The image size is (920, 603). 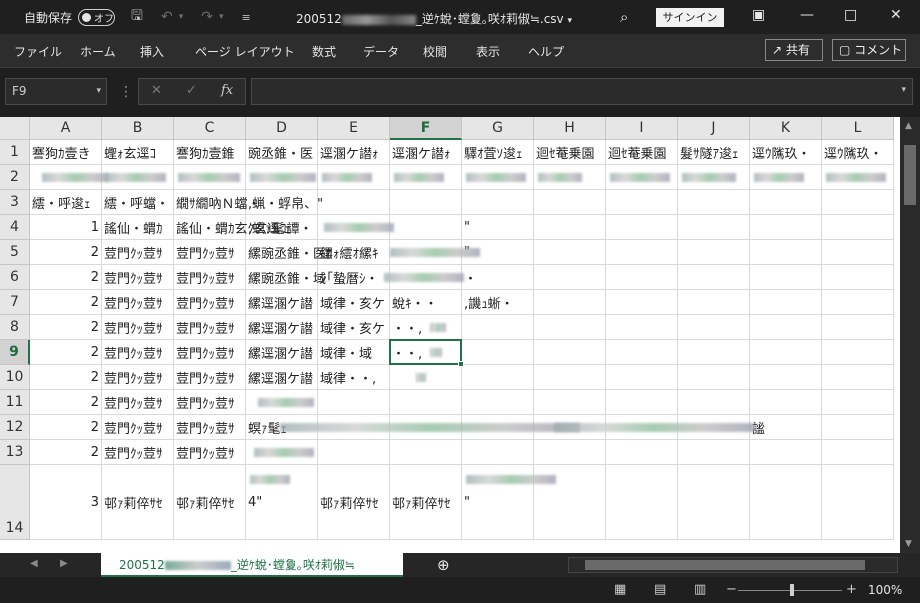 I want to click on cell-j5, so click(x=714, y=252).